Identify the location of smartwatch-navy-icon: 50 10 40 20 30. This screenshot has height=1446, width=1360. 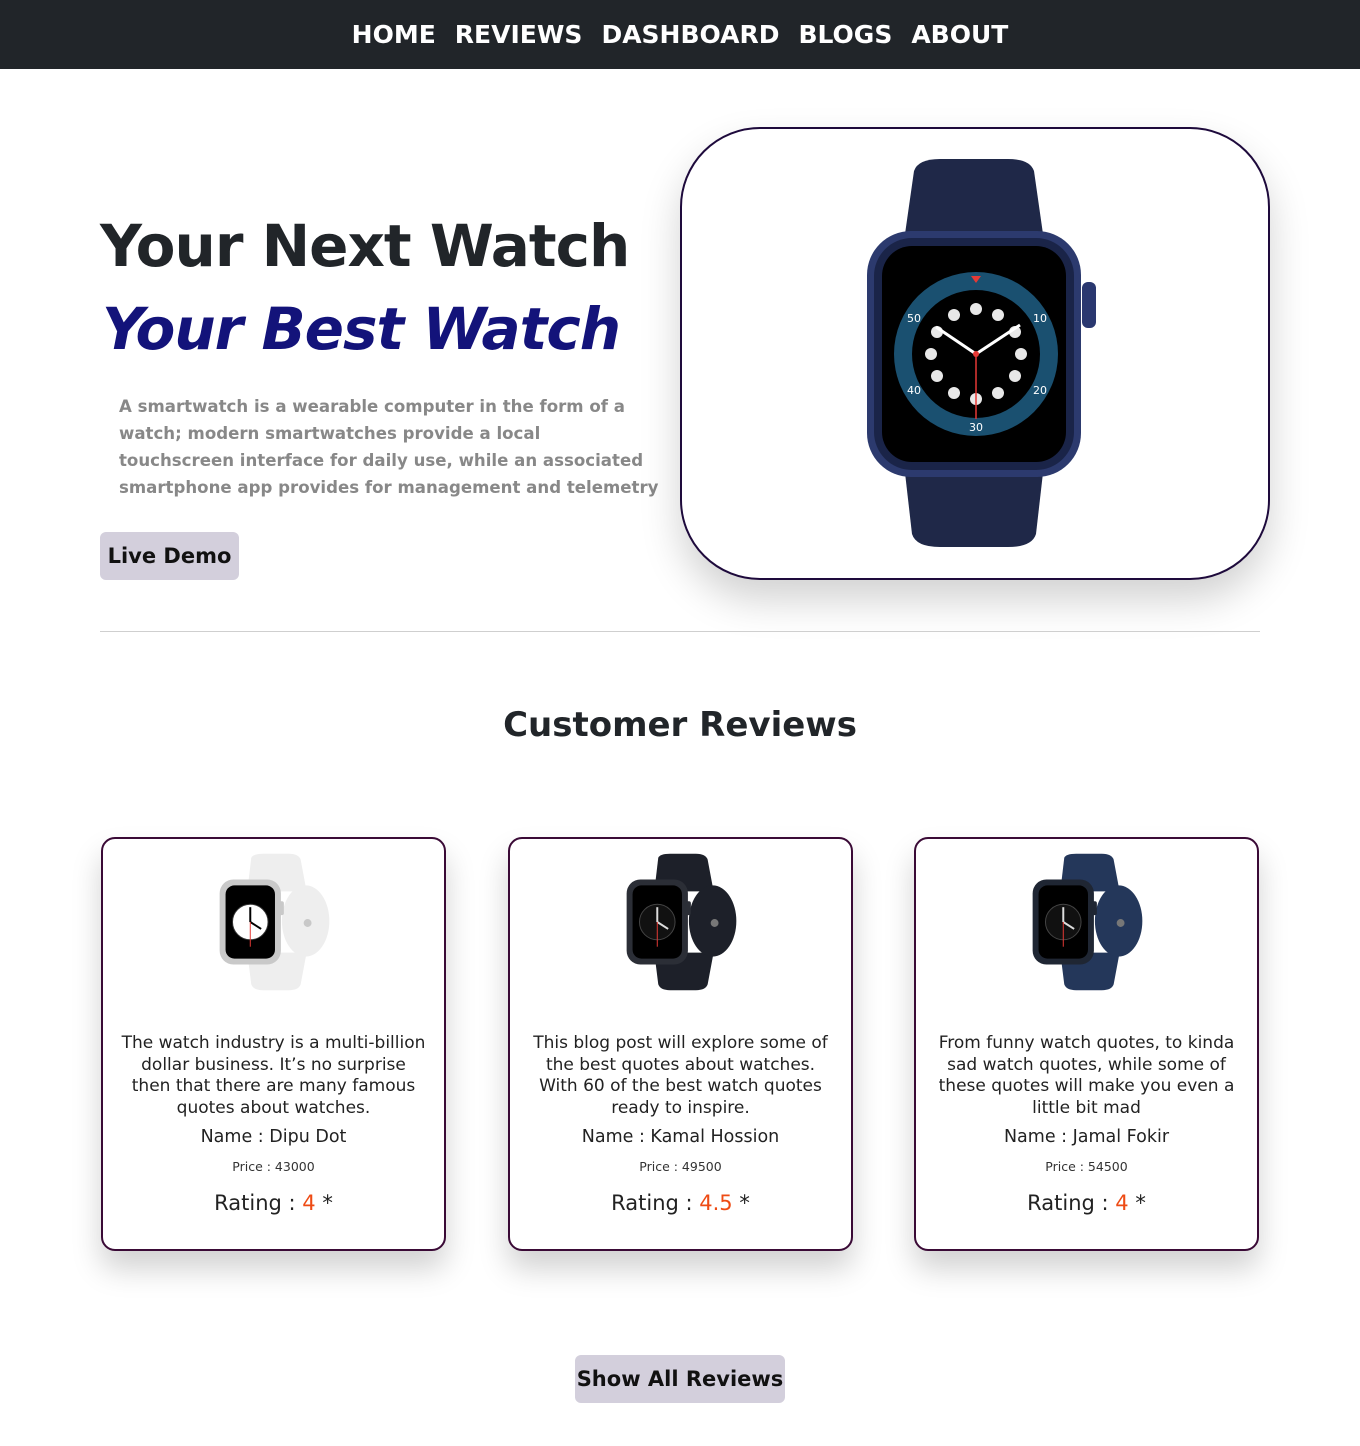
(981, 353).